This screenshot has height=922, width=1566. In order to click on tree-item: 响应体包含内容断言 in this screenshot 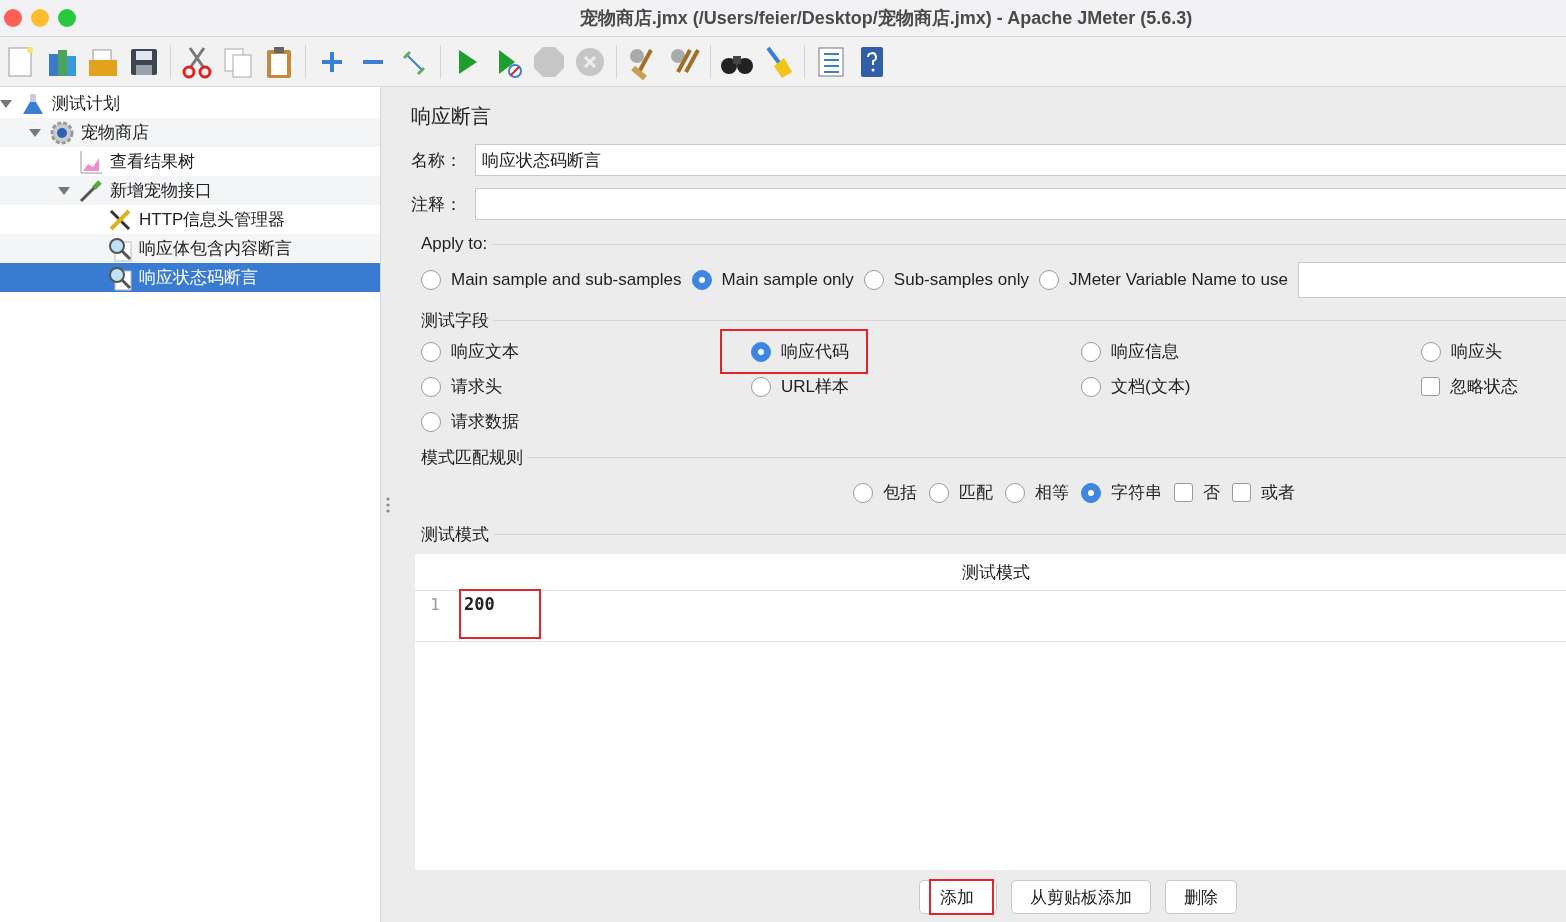, I will do `click(190, 248)`.